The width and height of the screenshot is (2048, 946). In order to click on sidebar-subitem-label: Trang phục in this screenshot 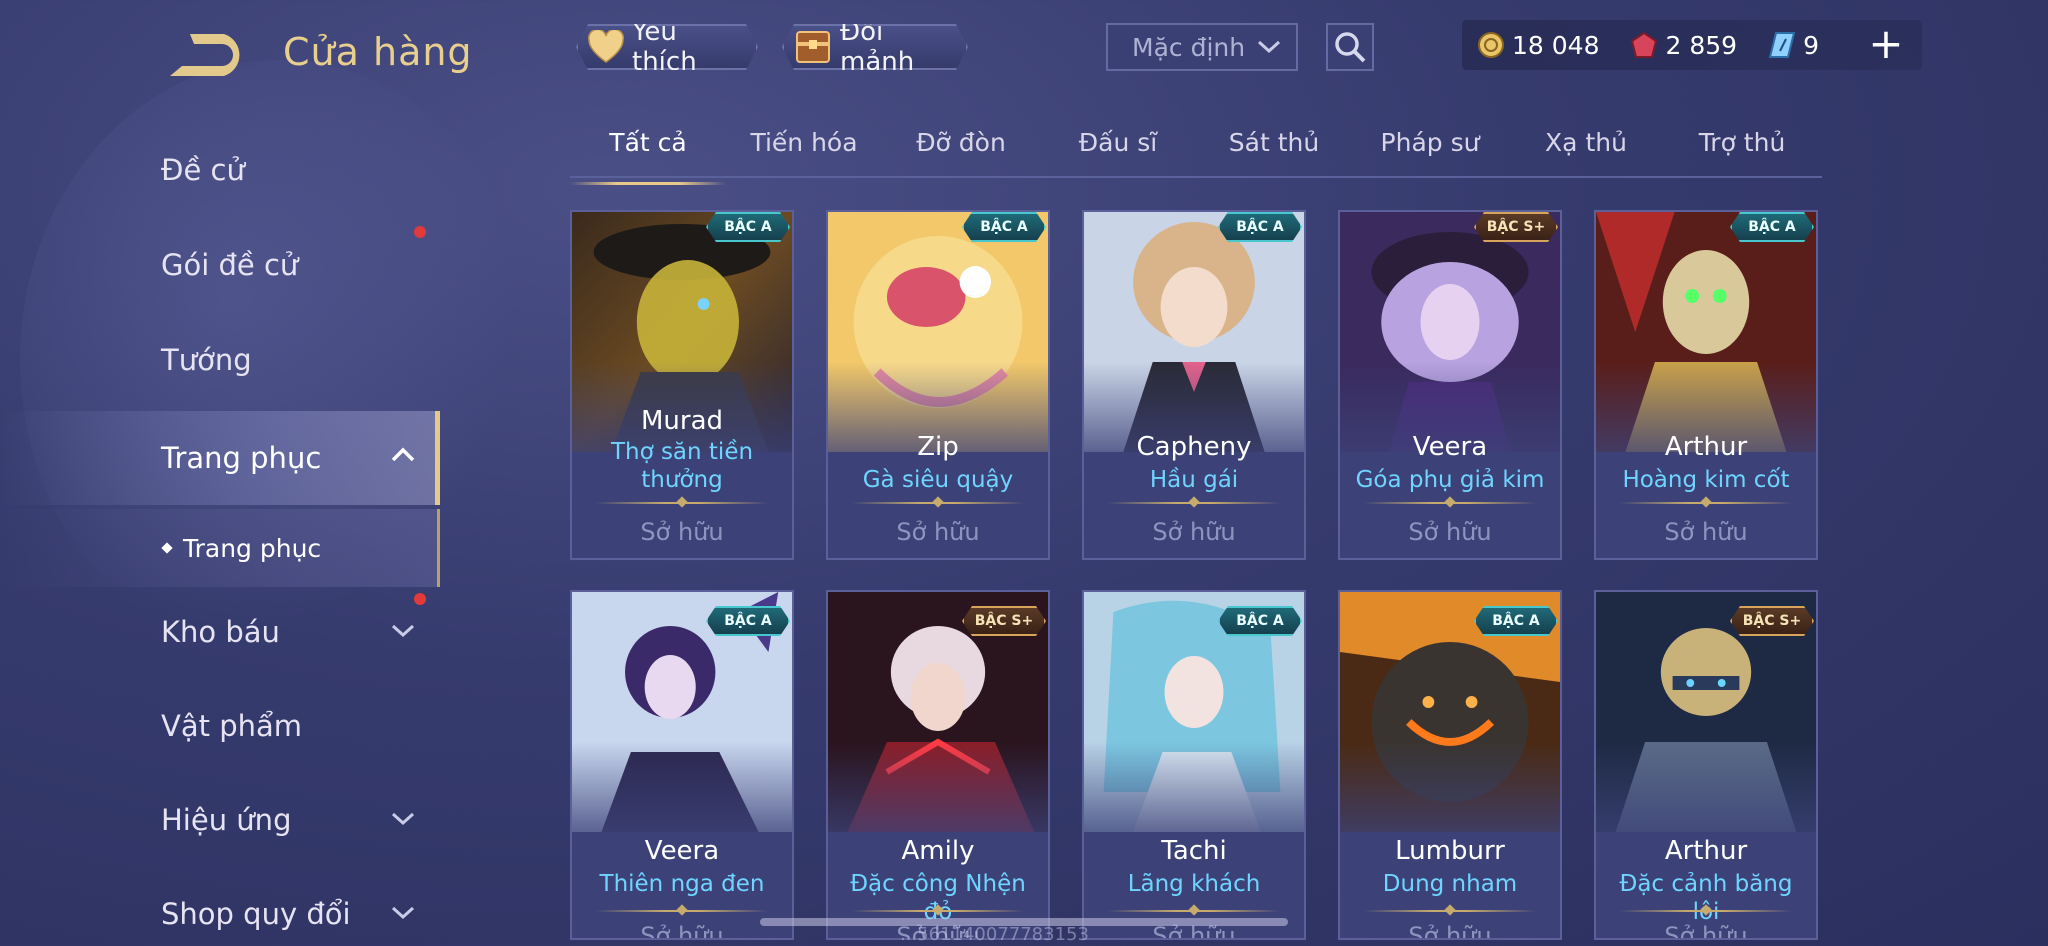, I will do `click(252, 548)`.